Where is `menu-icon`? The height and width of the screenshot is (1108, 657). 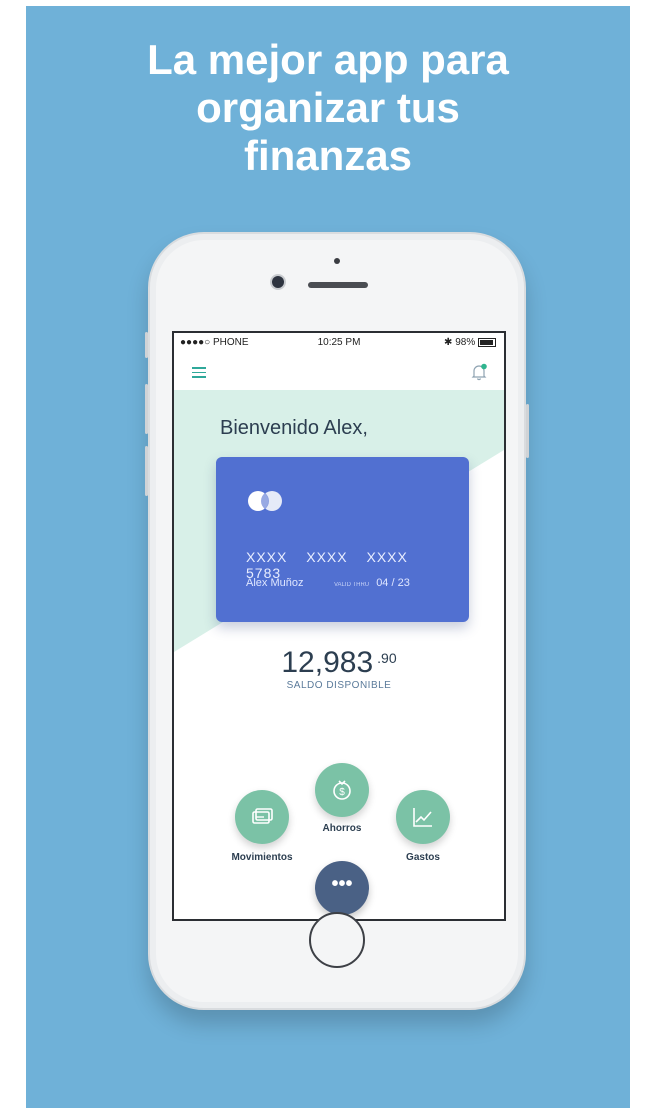 menu-icon is located at coordinates (199, 372).